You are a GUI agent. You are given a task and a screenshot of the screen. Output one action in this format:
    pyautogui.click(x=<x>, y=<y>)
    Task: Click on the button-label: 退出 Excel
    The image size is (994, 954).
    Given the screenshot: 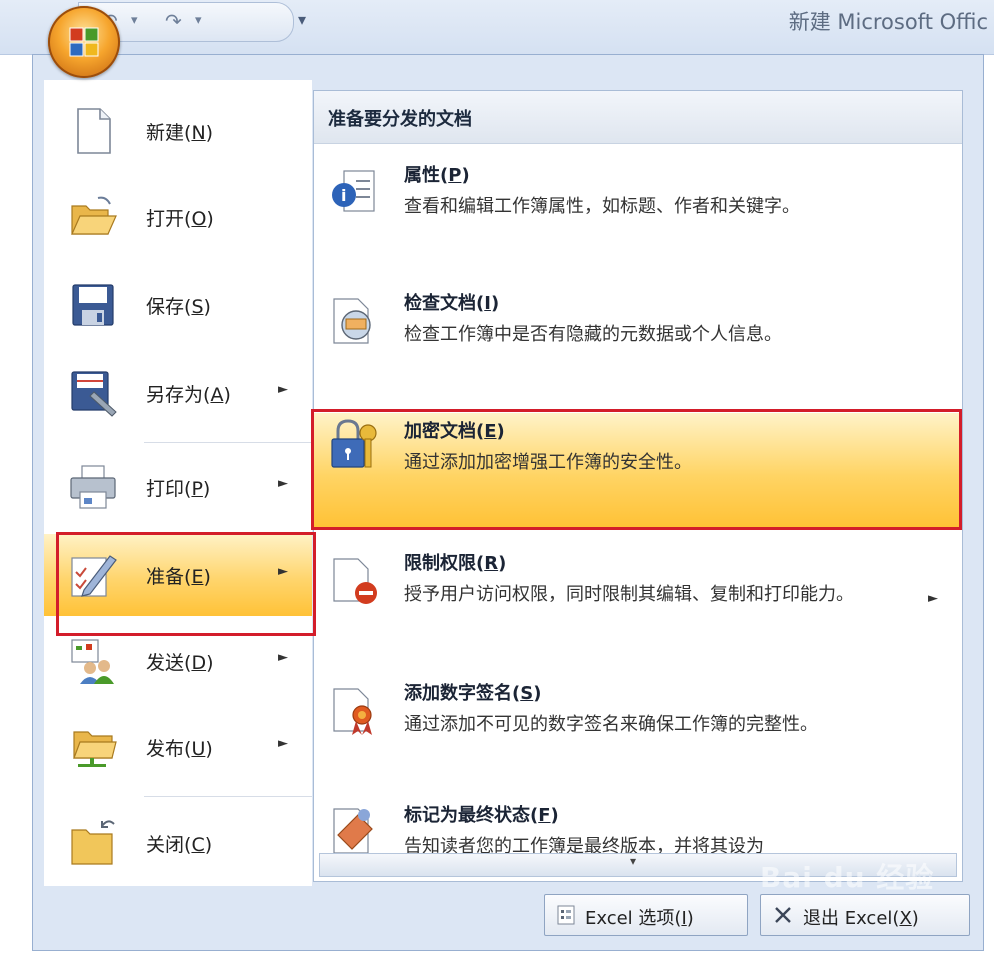 What is the action you would take?
    pyautogui.click(x=848, y=918)
    